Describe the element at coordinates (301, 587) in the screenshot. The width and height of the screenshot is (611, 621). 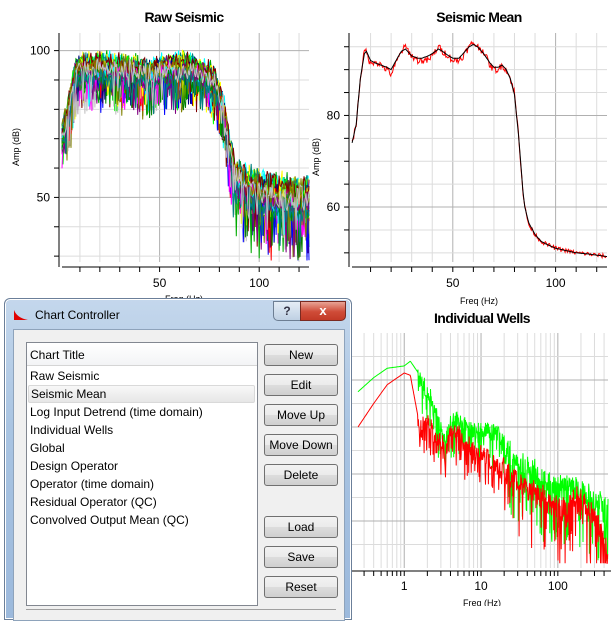
I see `reset-button: Reset` at that location.